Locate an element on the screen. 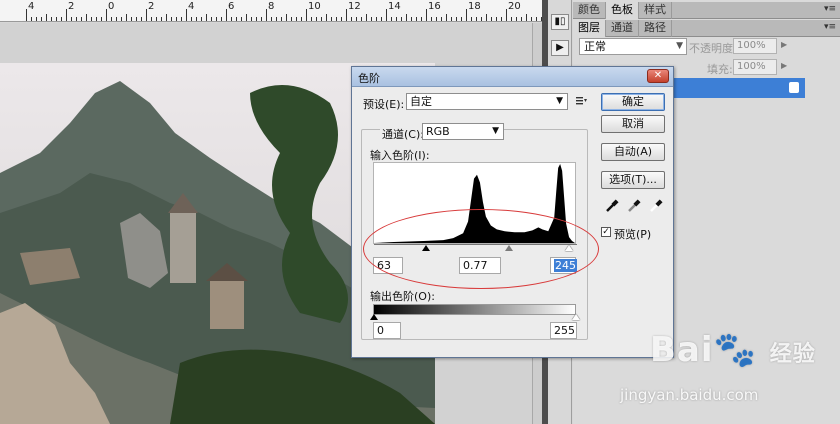 The width and height of the screenshot is (840, 424). layers-panel-tabs: 图层 通道 路径 ▾≡ is located at coordinates (706, 28).